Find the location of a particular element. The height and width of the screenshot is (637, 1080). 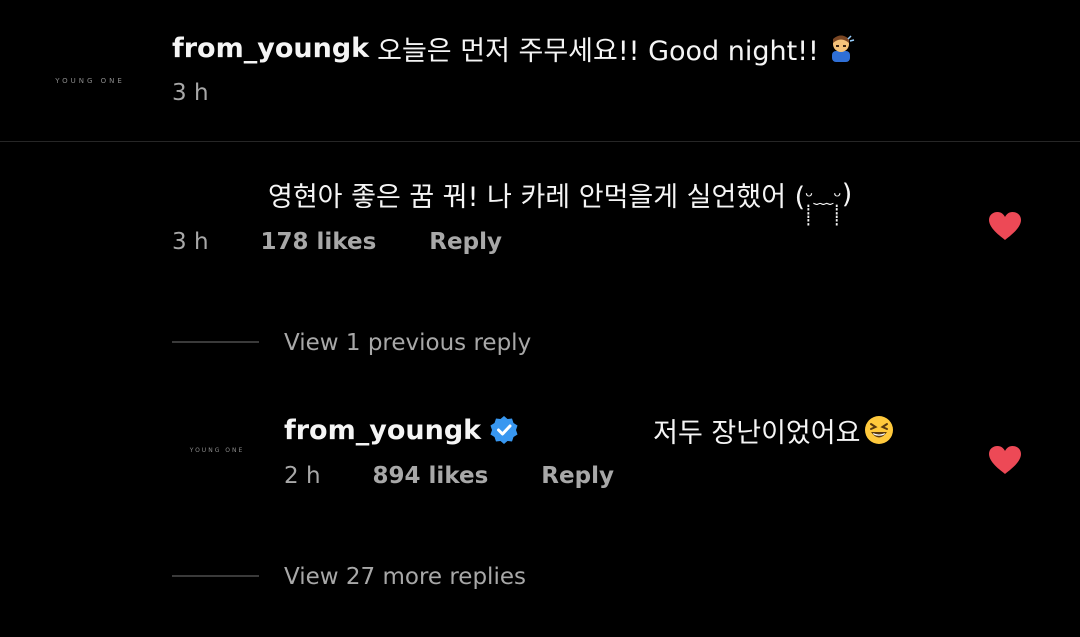

caption-username: from_youngk is located at coordinates (270, 48).